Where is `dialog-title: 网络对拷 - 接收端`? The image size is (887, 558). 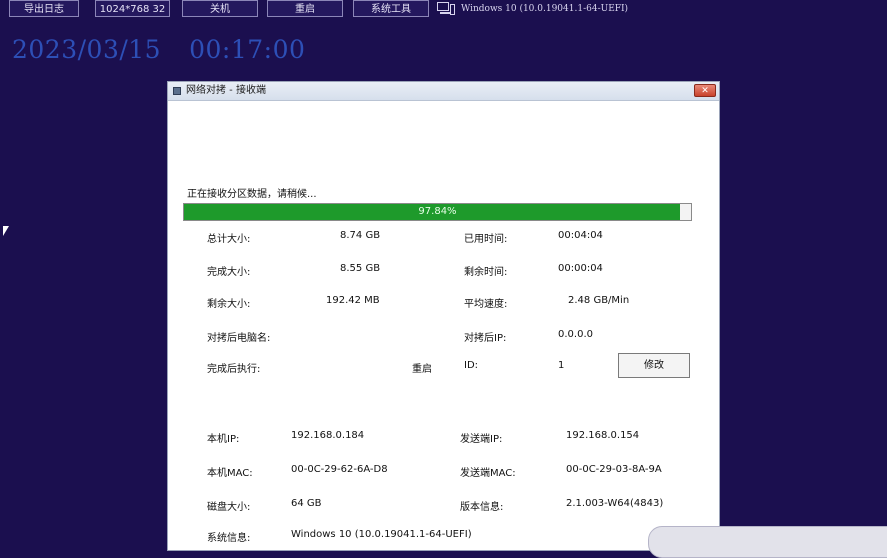
dialog-title: 网络对拷 - 接收端 is located at coordinates (226, 90).